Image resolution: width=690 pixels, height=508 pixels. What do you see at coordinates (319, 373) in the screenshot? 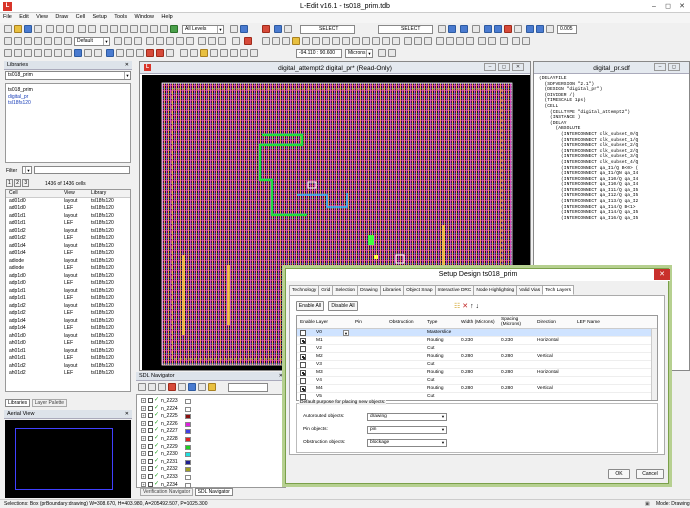
I see `layer-name: M3` at bounding box center [319, 373].